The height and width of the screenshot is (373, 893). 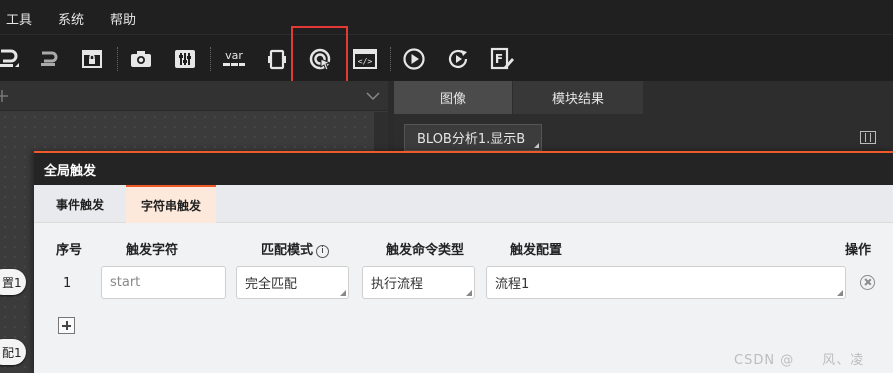 I want to click on row-index: 1, so click(x=67, y=283).